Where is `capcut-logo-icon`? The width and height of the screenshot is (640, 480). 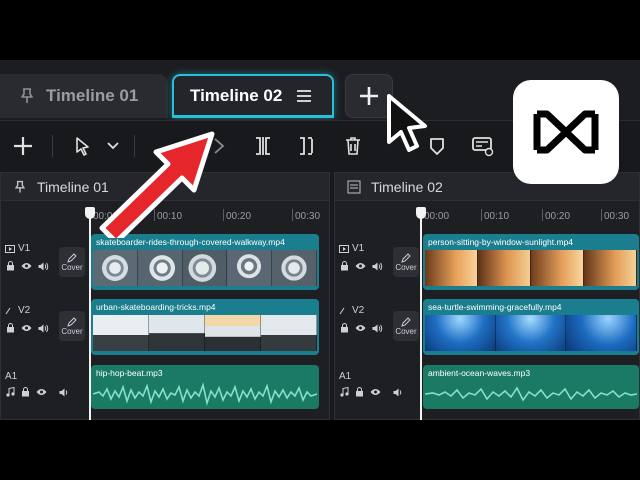 capcut-logo-icon is located at coordinates (566, 132).